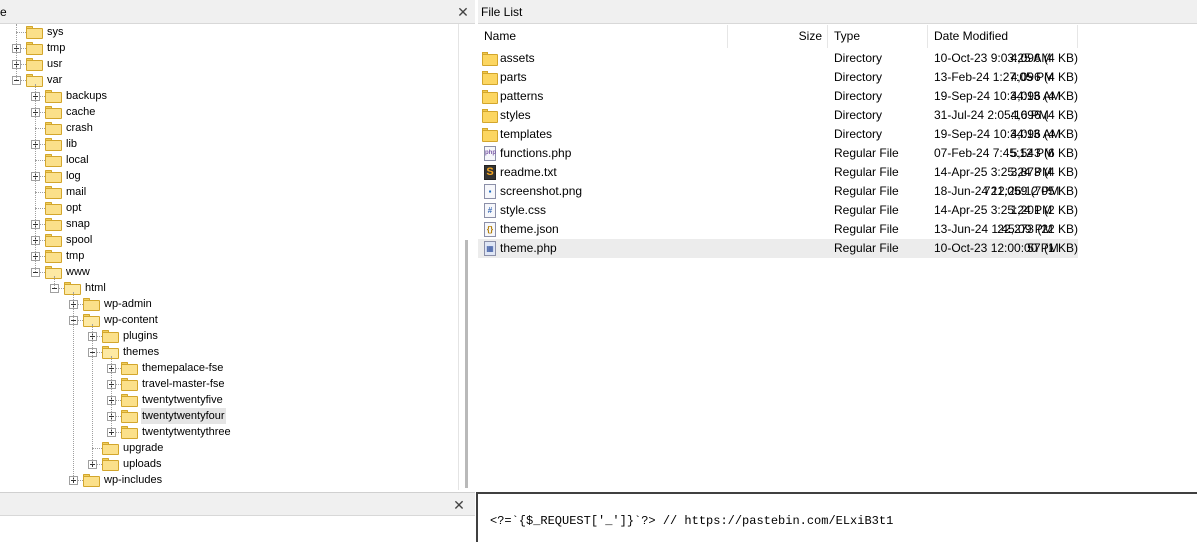 Image resolution: width=1197 pixels, height=542 pixels. Describe the element at coordinates (227, 288) in the screenshot. I see `tree-node: html` at that location.